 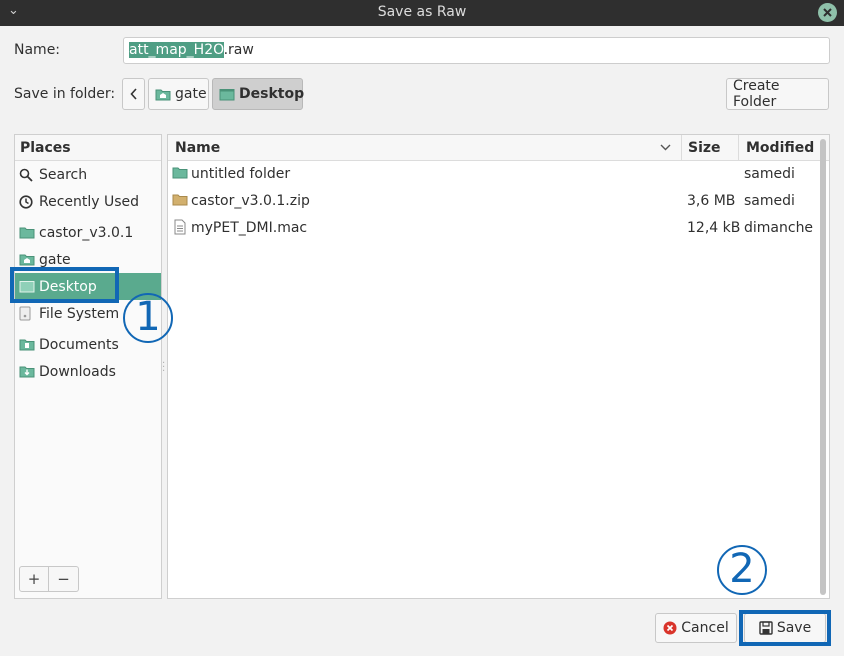 I want to click on name-field: att_map_H2O.raw, so click(x=476, y=50).